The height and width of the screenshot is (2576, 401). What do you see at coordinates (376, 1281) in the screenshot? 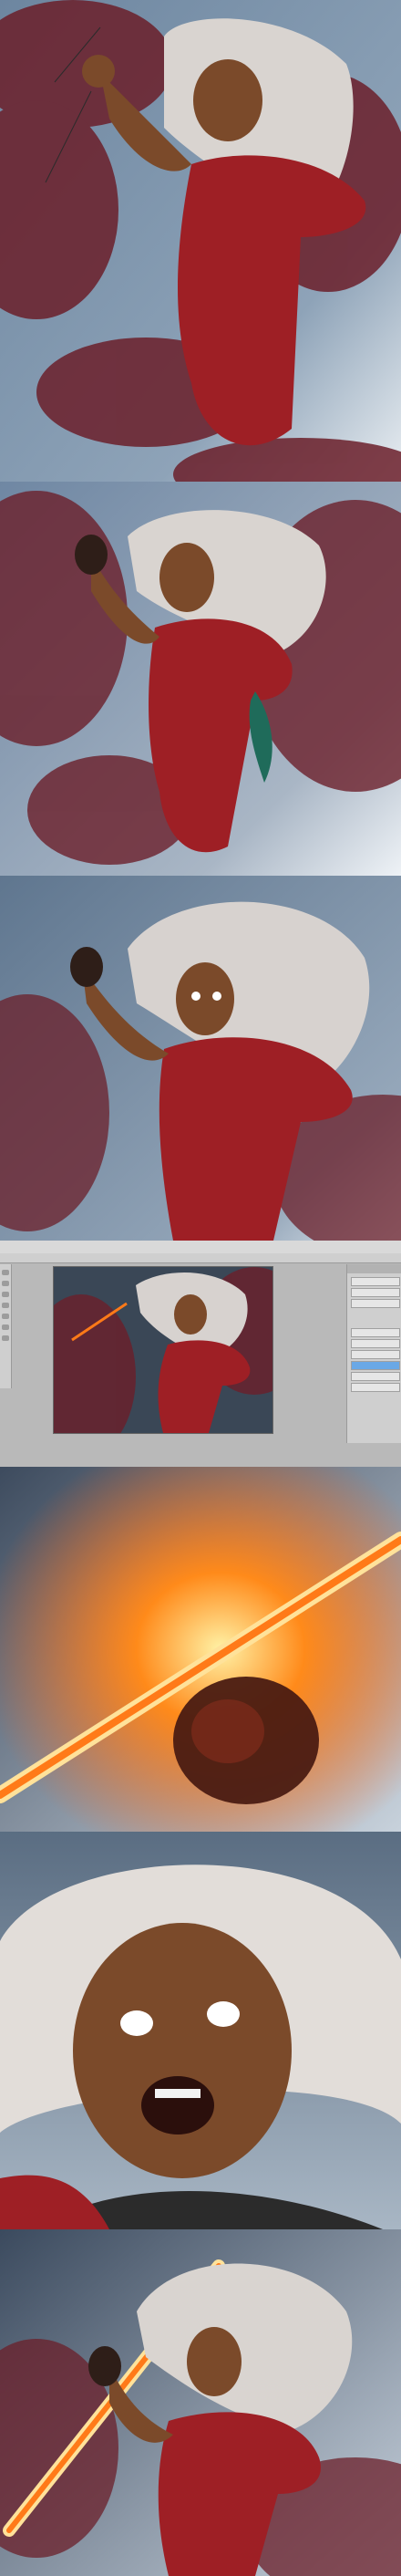
I see `brush-presets-panel` at bounding box center [376, 1281].